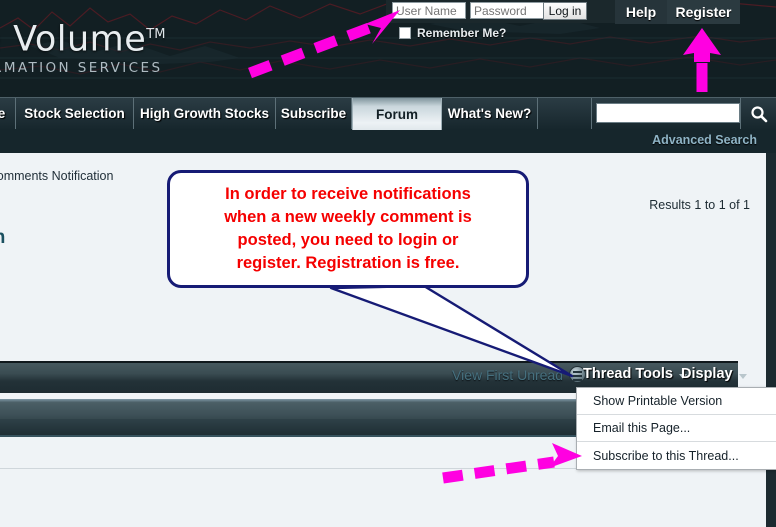 The image size is (776, 527). What do you see at coordinates (462, 33) in the screenshot?
I see `remember-me-label: Remember Me?` at bounding box center [462, 33].